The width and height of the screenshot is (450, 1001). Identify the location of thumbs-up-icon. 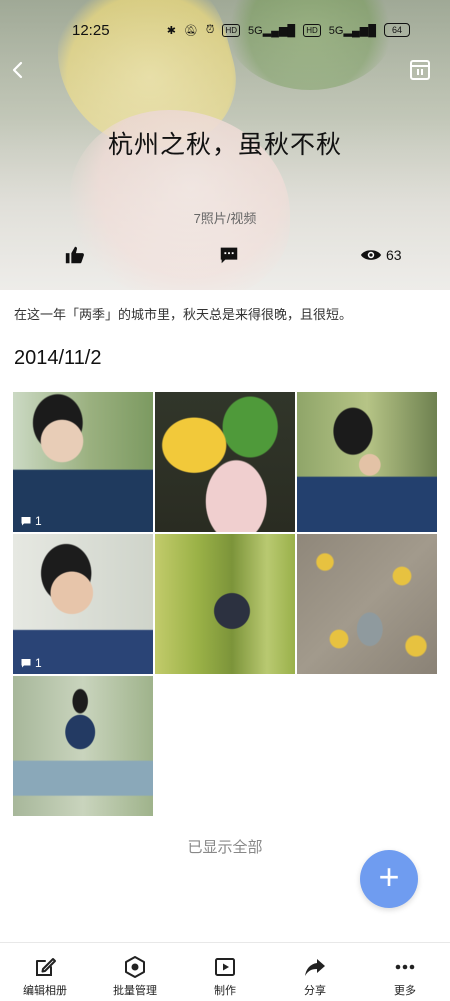
(74, 255).